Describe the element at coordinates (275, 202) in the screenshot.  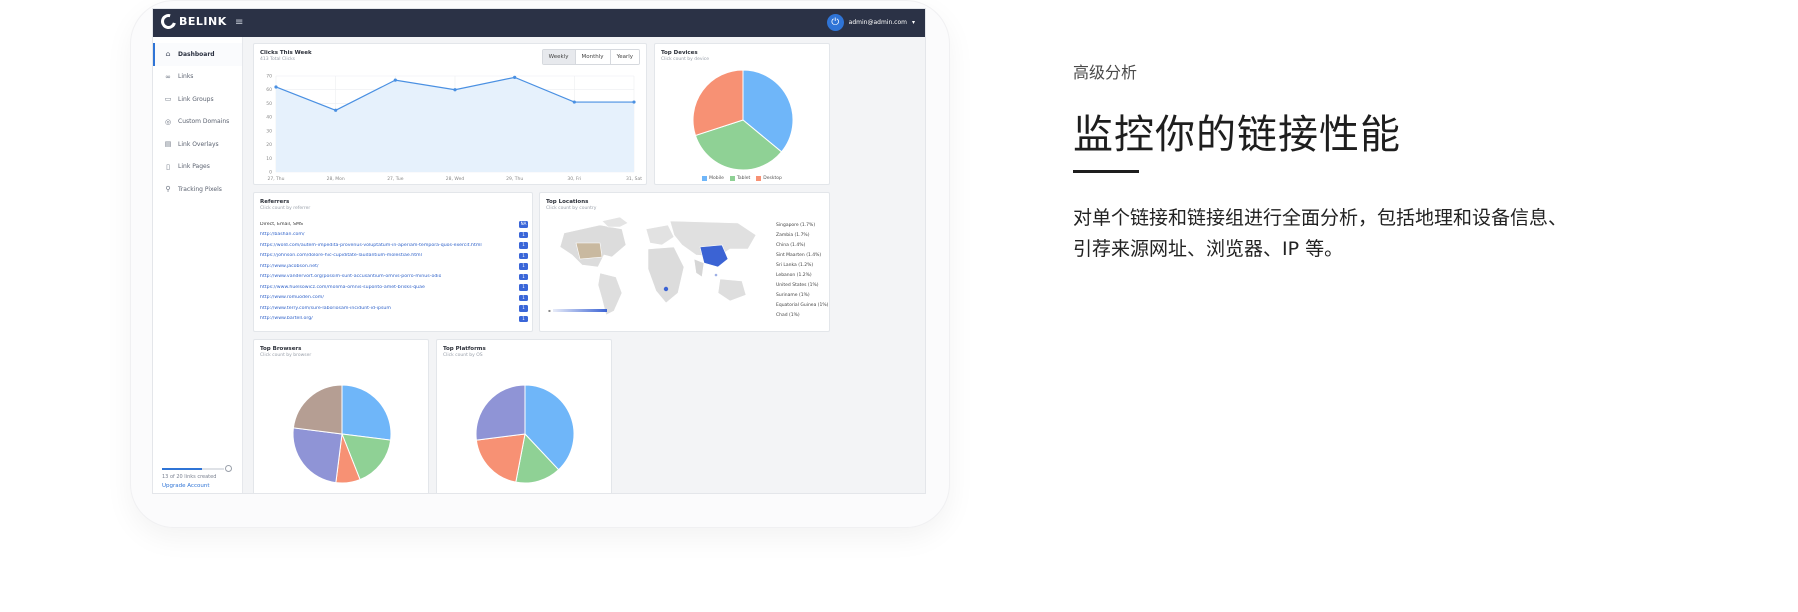
I see `card-title: Referrers` at that location.